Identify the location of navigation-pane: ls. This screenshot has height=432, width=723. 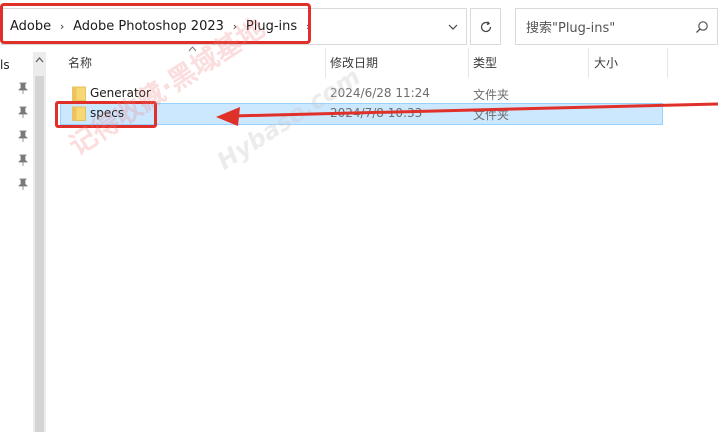
(23, 242).